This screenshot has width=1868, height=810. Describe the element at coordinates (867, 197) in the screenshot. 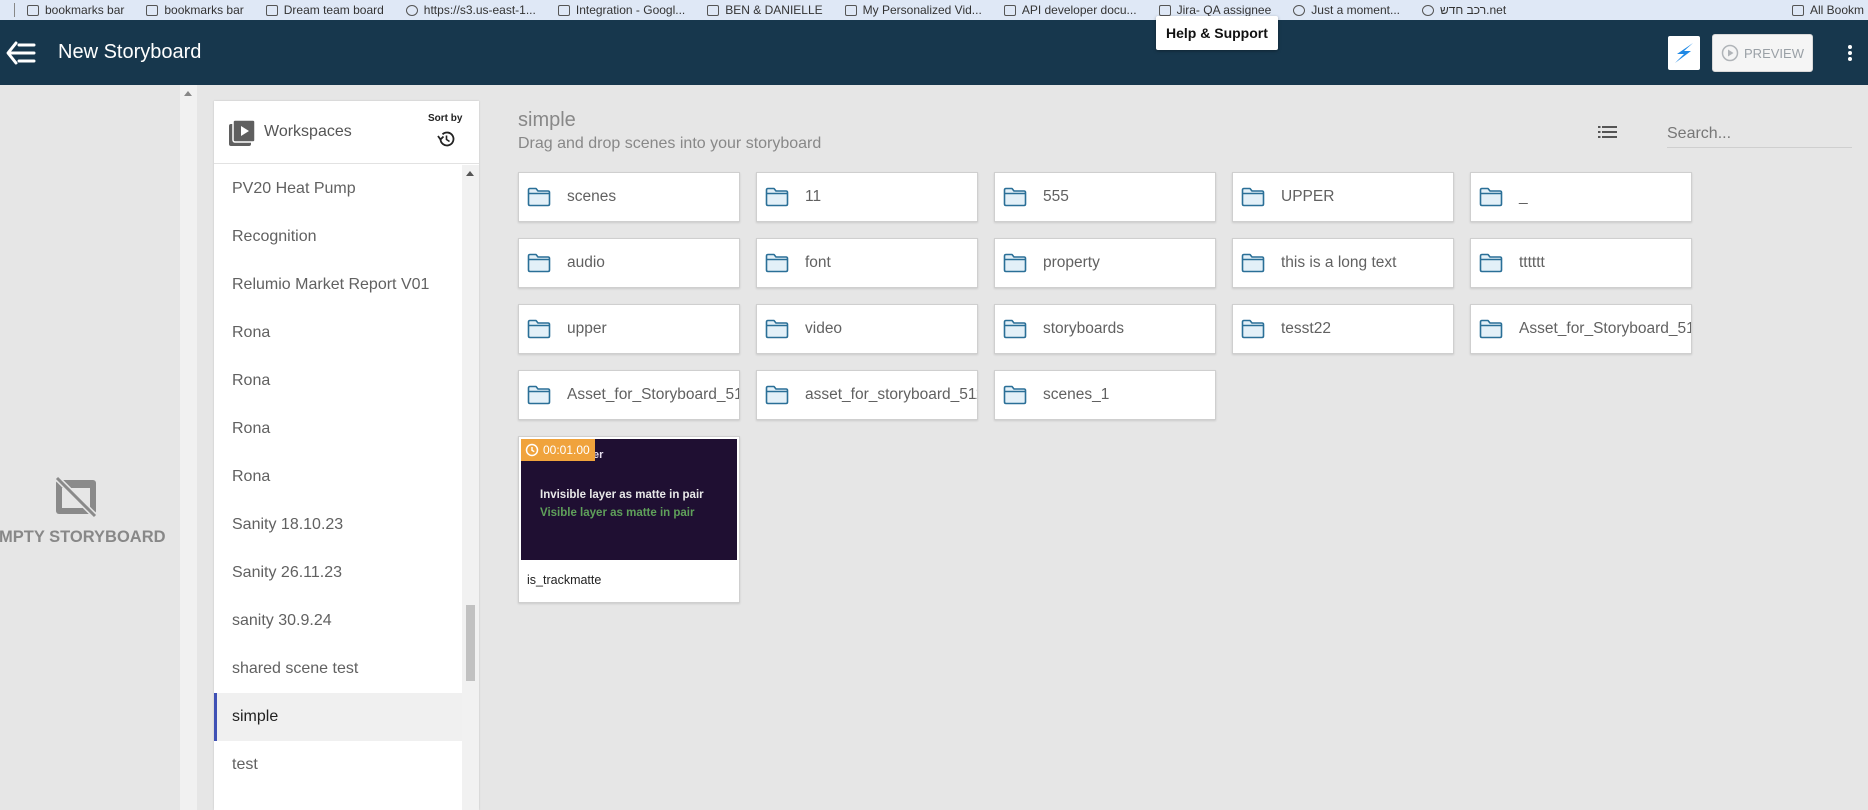

I see `folder-card: 11` at that location.